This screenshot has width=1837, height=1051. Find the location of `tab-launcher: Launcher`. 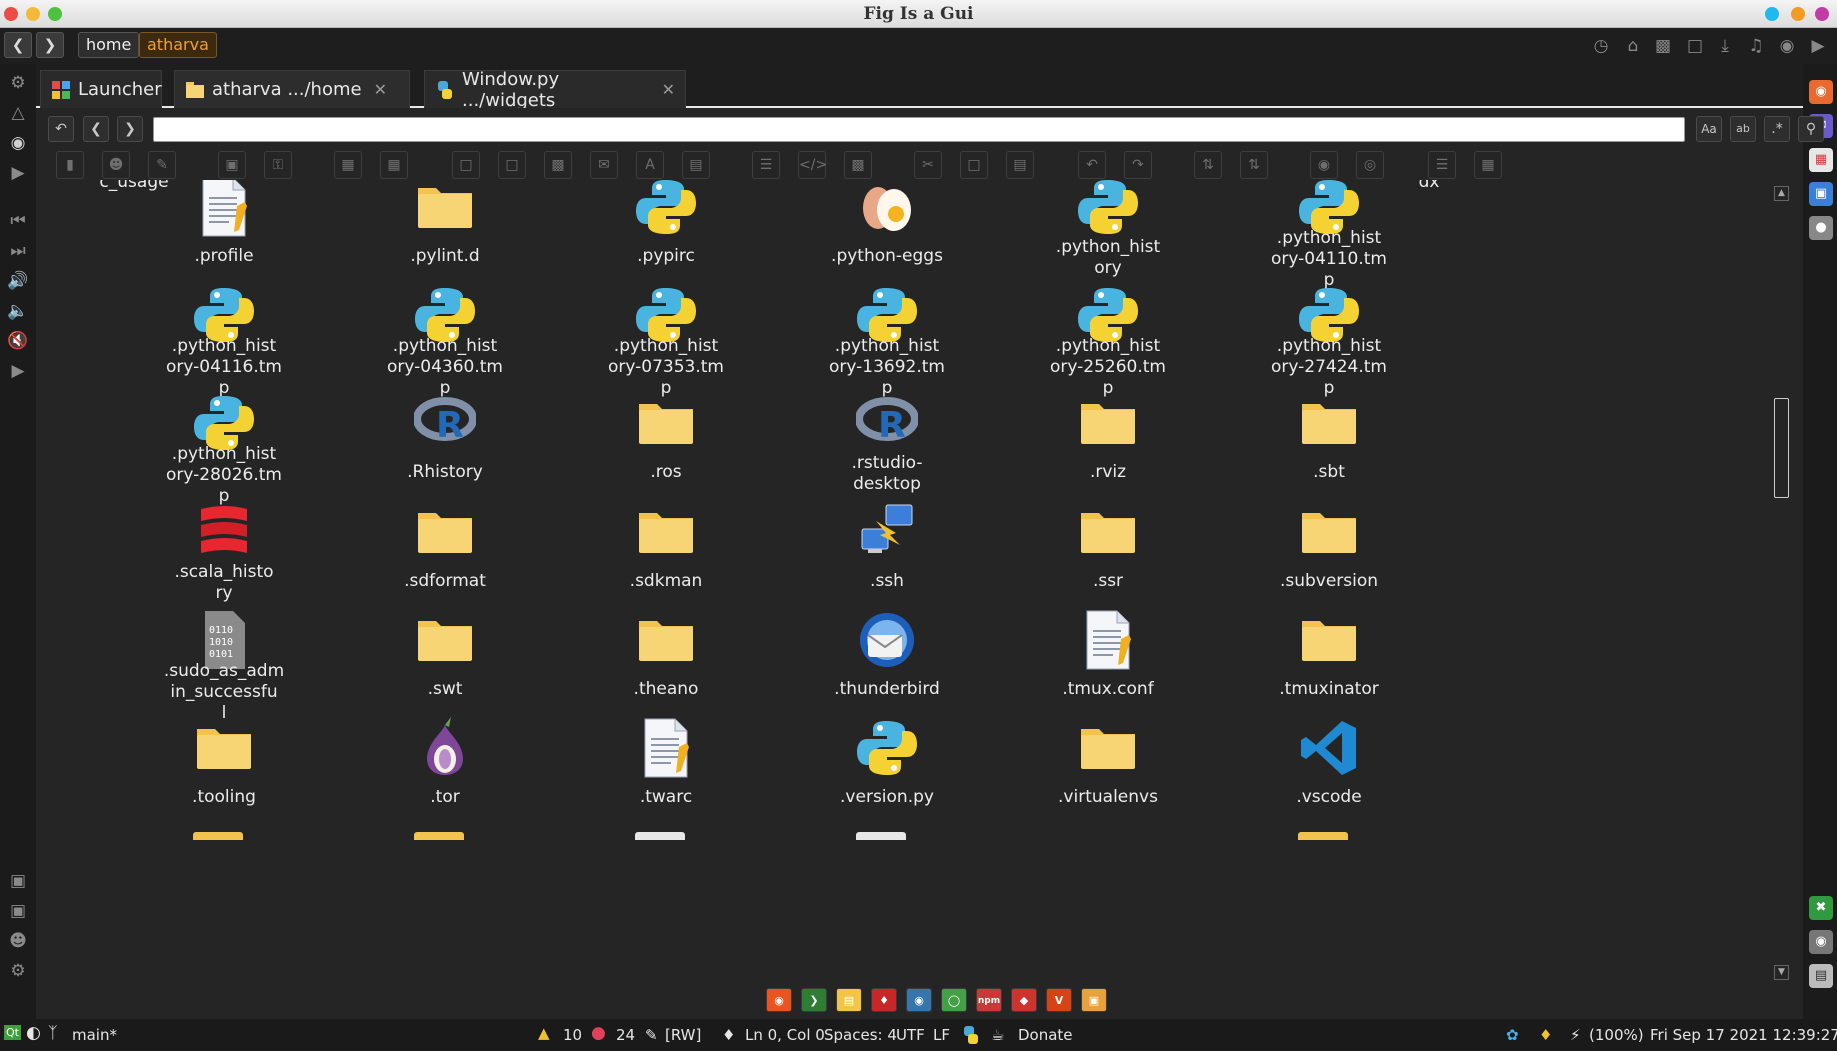

tab-launcher: Launcher is located at coordinates (101, 89).